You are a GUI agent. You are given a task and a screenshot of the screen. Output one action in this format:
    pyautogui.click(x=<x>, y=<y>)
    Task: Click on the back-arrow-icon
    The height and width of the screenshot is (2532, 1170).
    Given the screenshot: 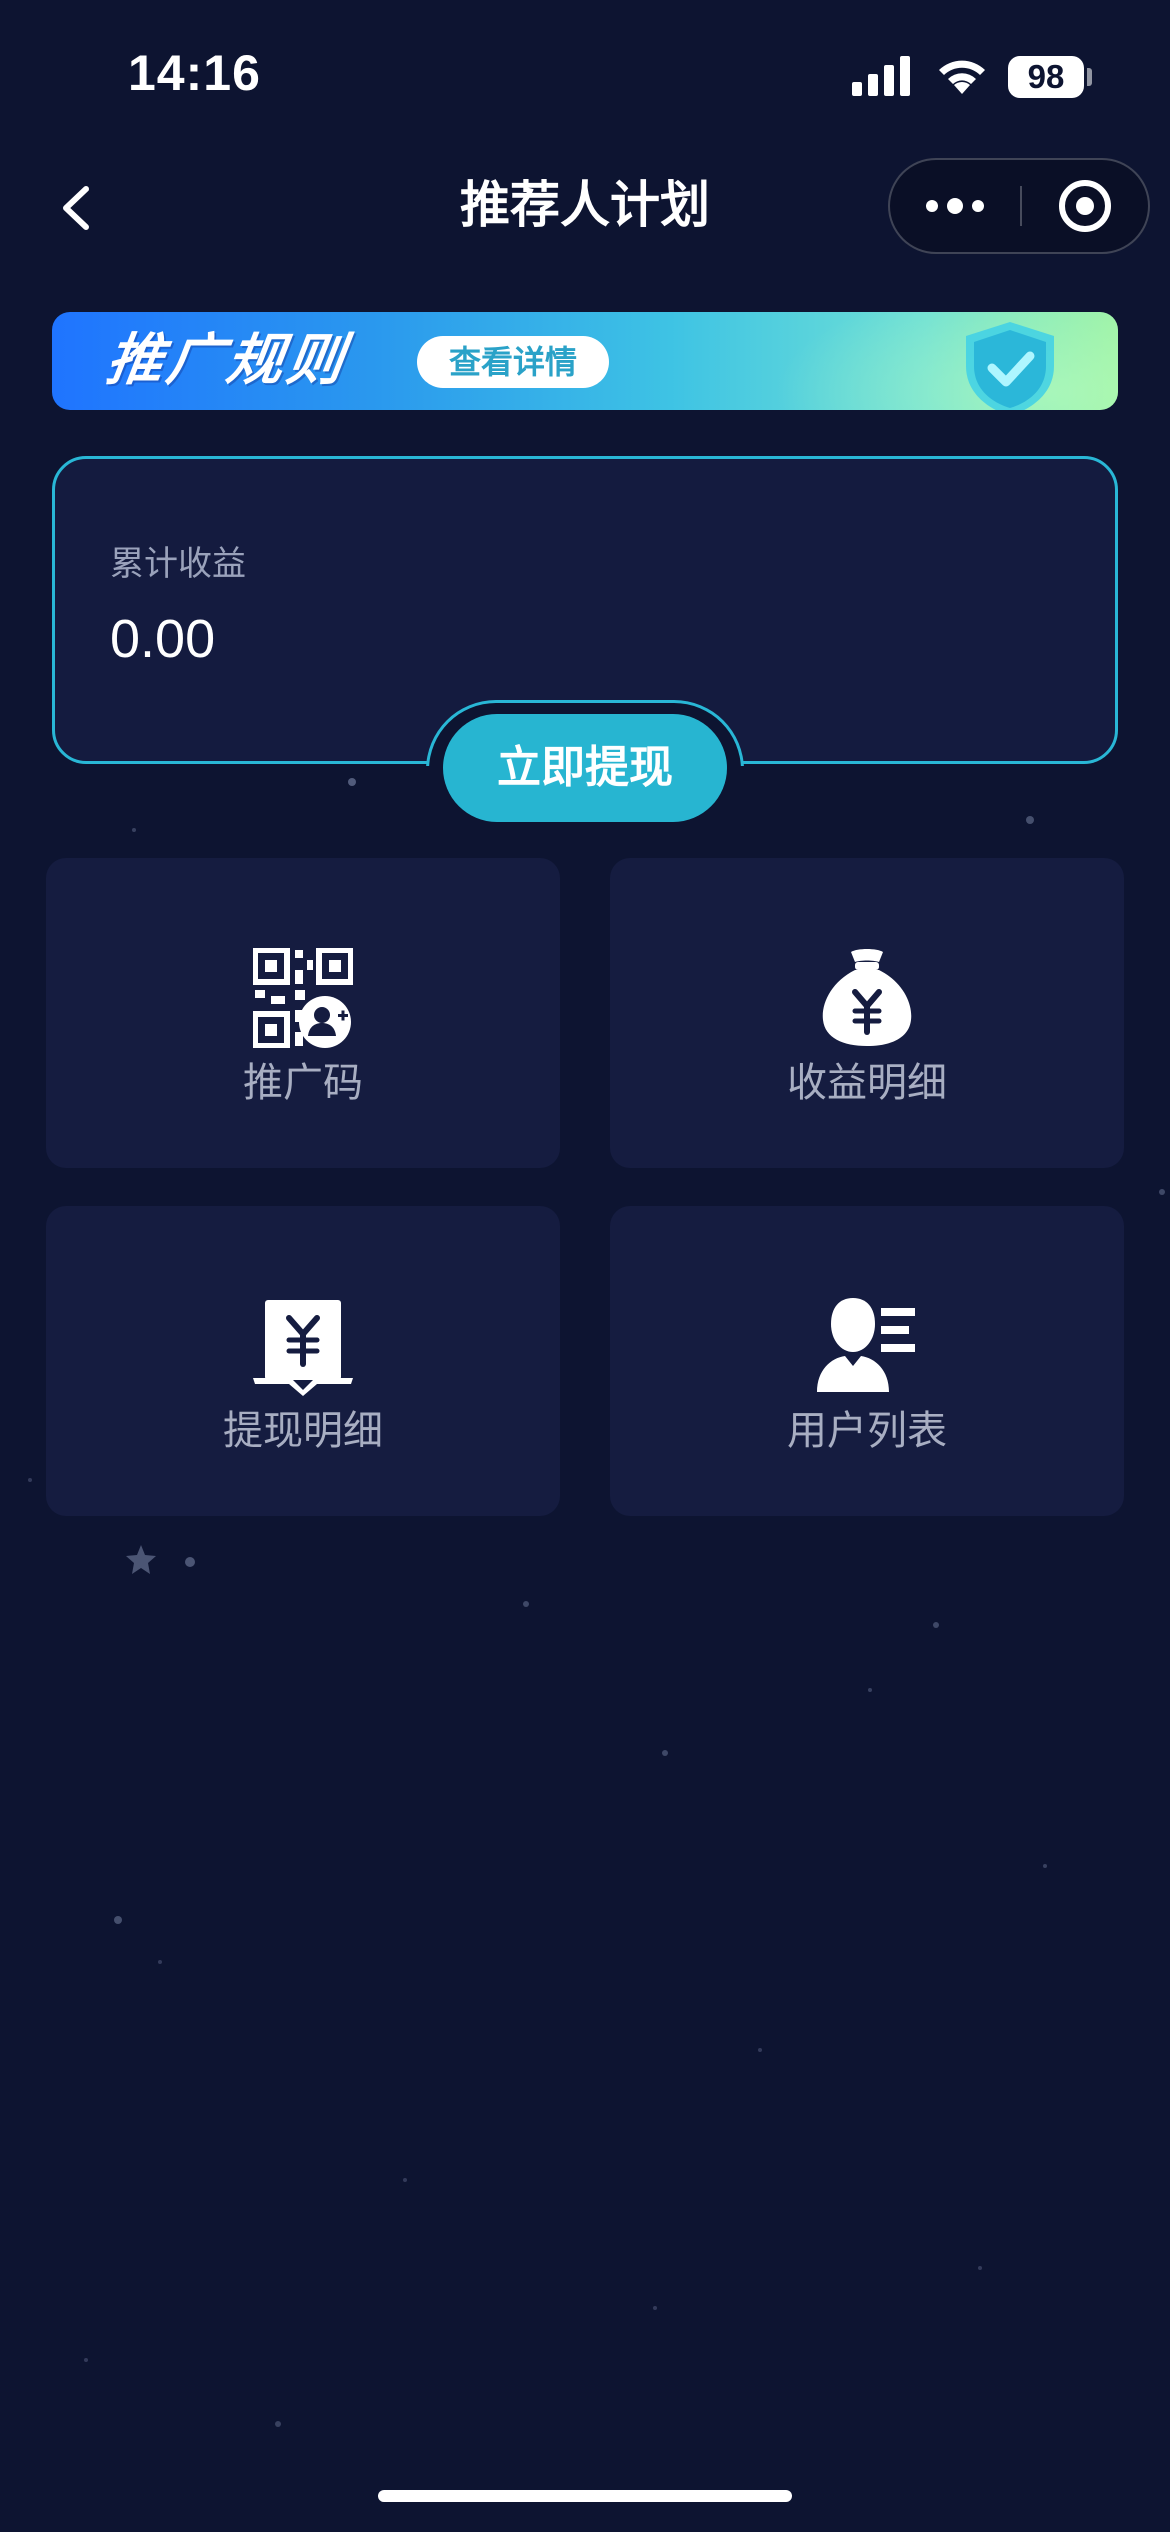 What is the action you would take?
    pyautogui.click(x=75, y=208)
    